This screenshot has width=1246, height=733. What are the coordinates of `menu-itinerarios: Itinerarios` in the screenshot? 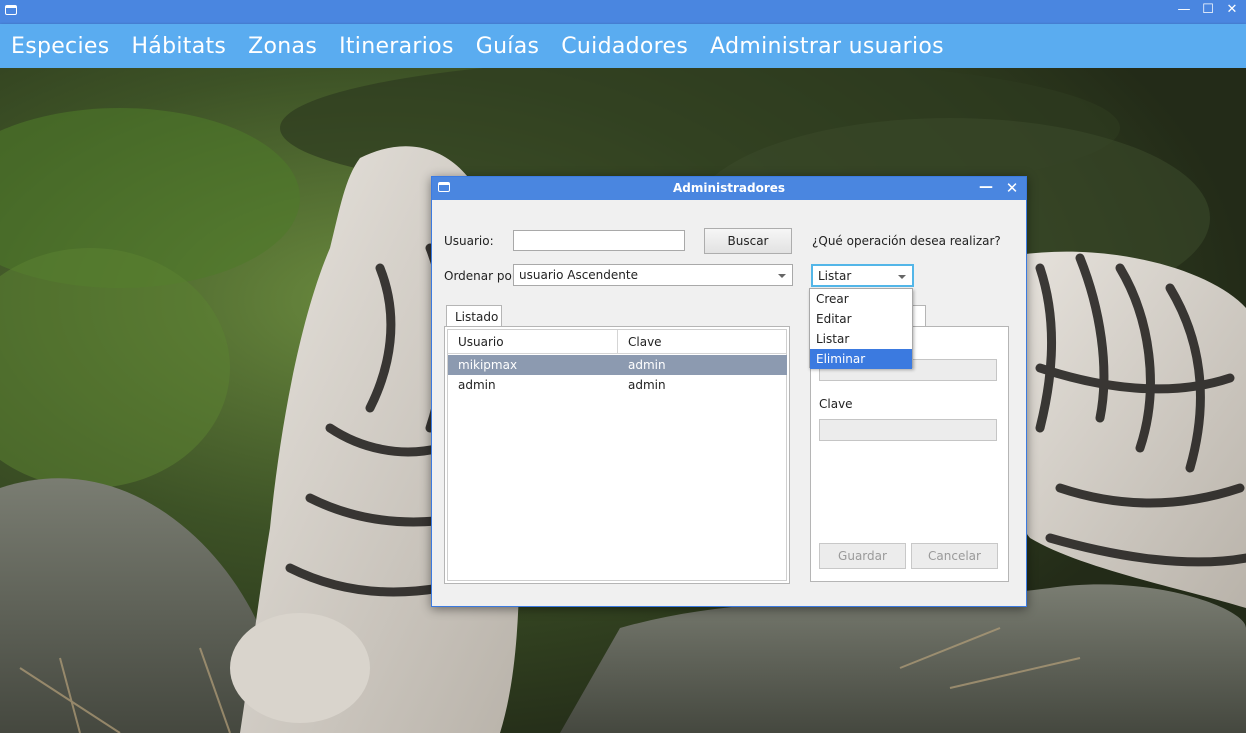 It's located at (396, 46).